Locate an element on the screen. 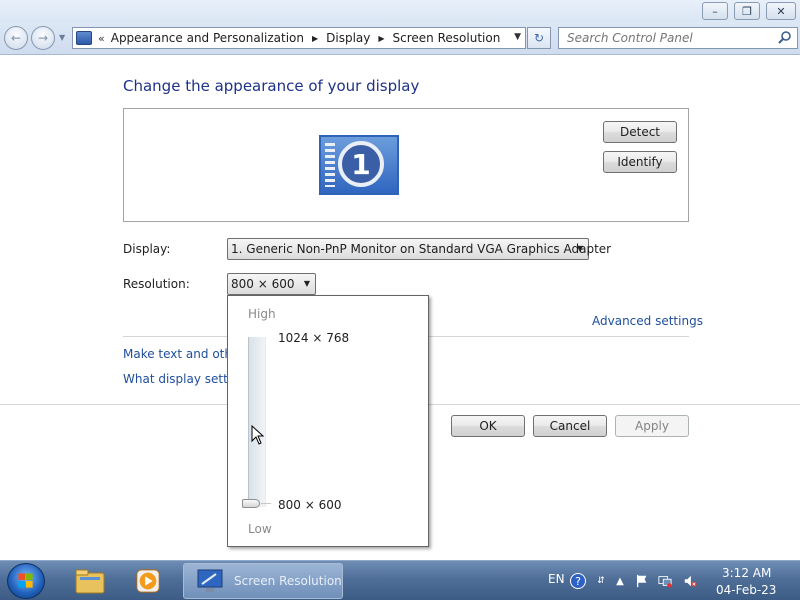 Image resolution: width=800 pixels, height=601 pixels. title-bar: – ❐ ✕ is located at coordinates (400, 11).